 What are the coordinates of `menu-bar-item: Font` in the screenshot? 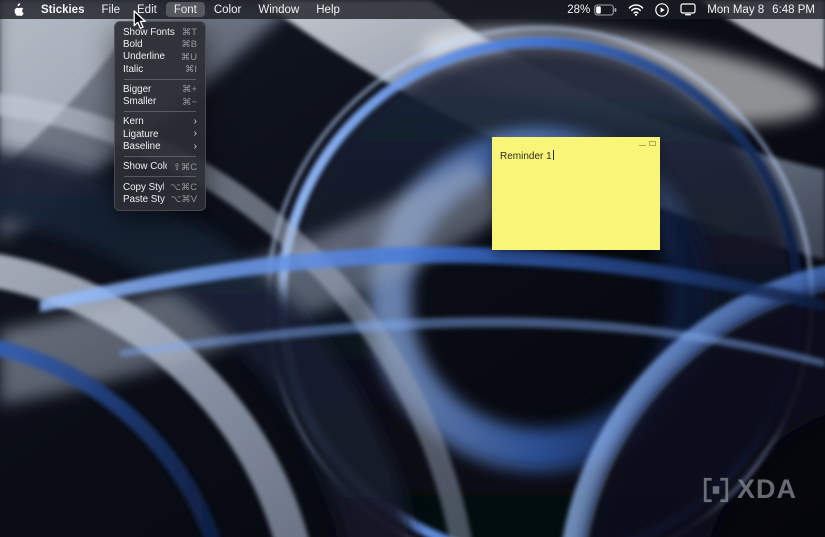 It's located at (185, 9).